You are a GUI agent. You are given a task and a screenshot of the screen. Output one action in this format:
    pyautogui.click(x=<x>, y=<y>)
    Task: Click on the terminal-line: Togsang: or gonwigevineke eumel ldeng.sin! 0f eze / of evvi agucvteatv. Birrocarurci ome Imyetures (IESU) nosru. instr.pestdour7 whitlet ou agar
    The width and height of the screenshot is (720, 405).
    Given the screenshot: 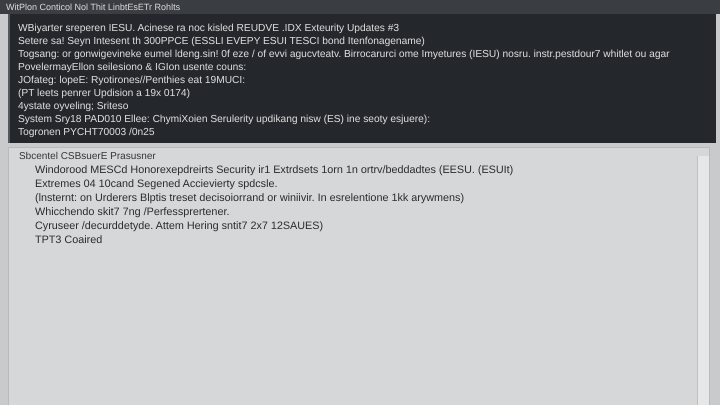 What is the action you would take?
    pyautogui.click(x=344, y=54)
    